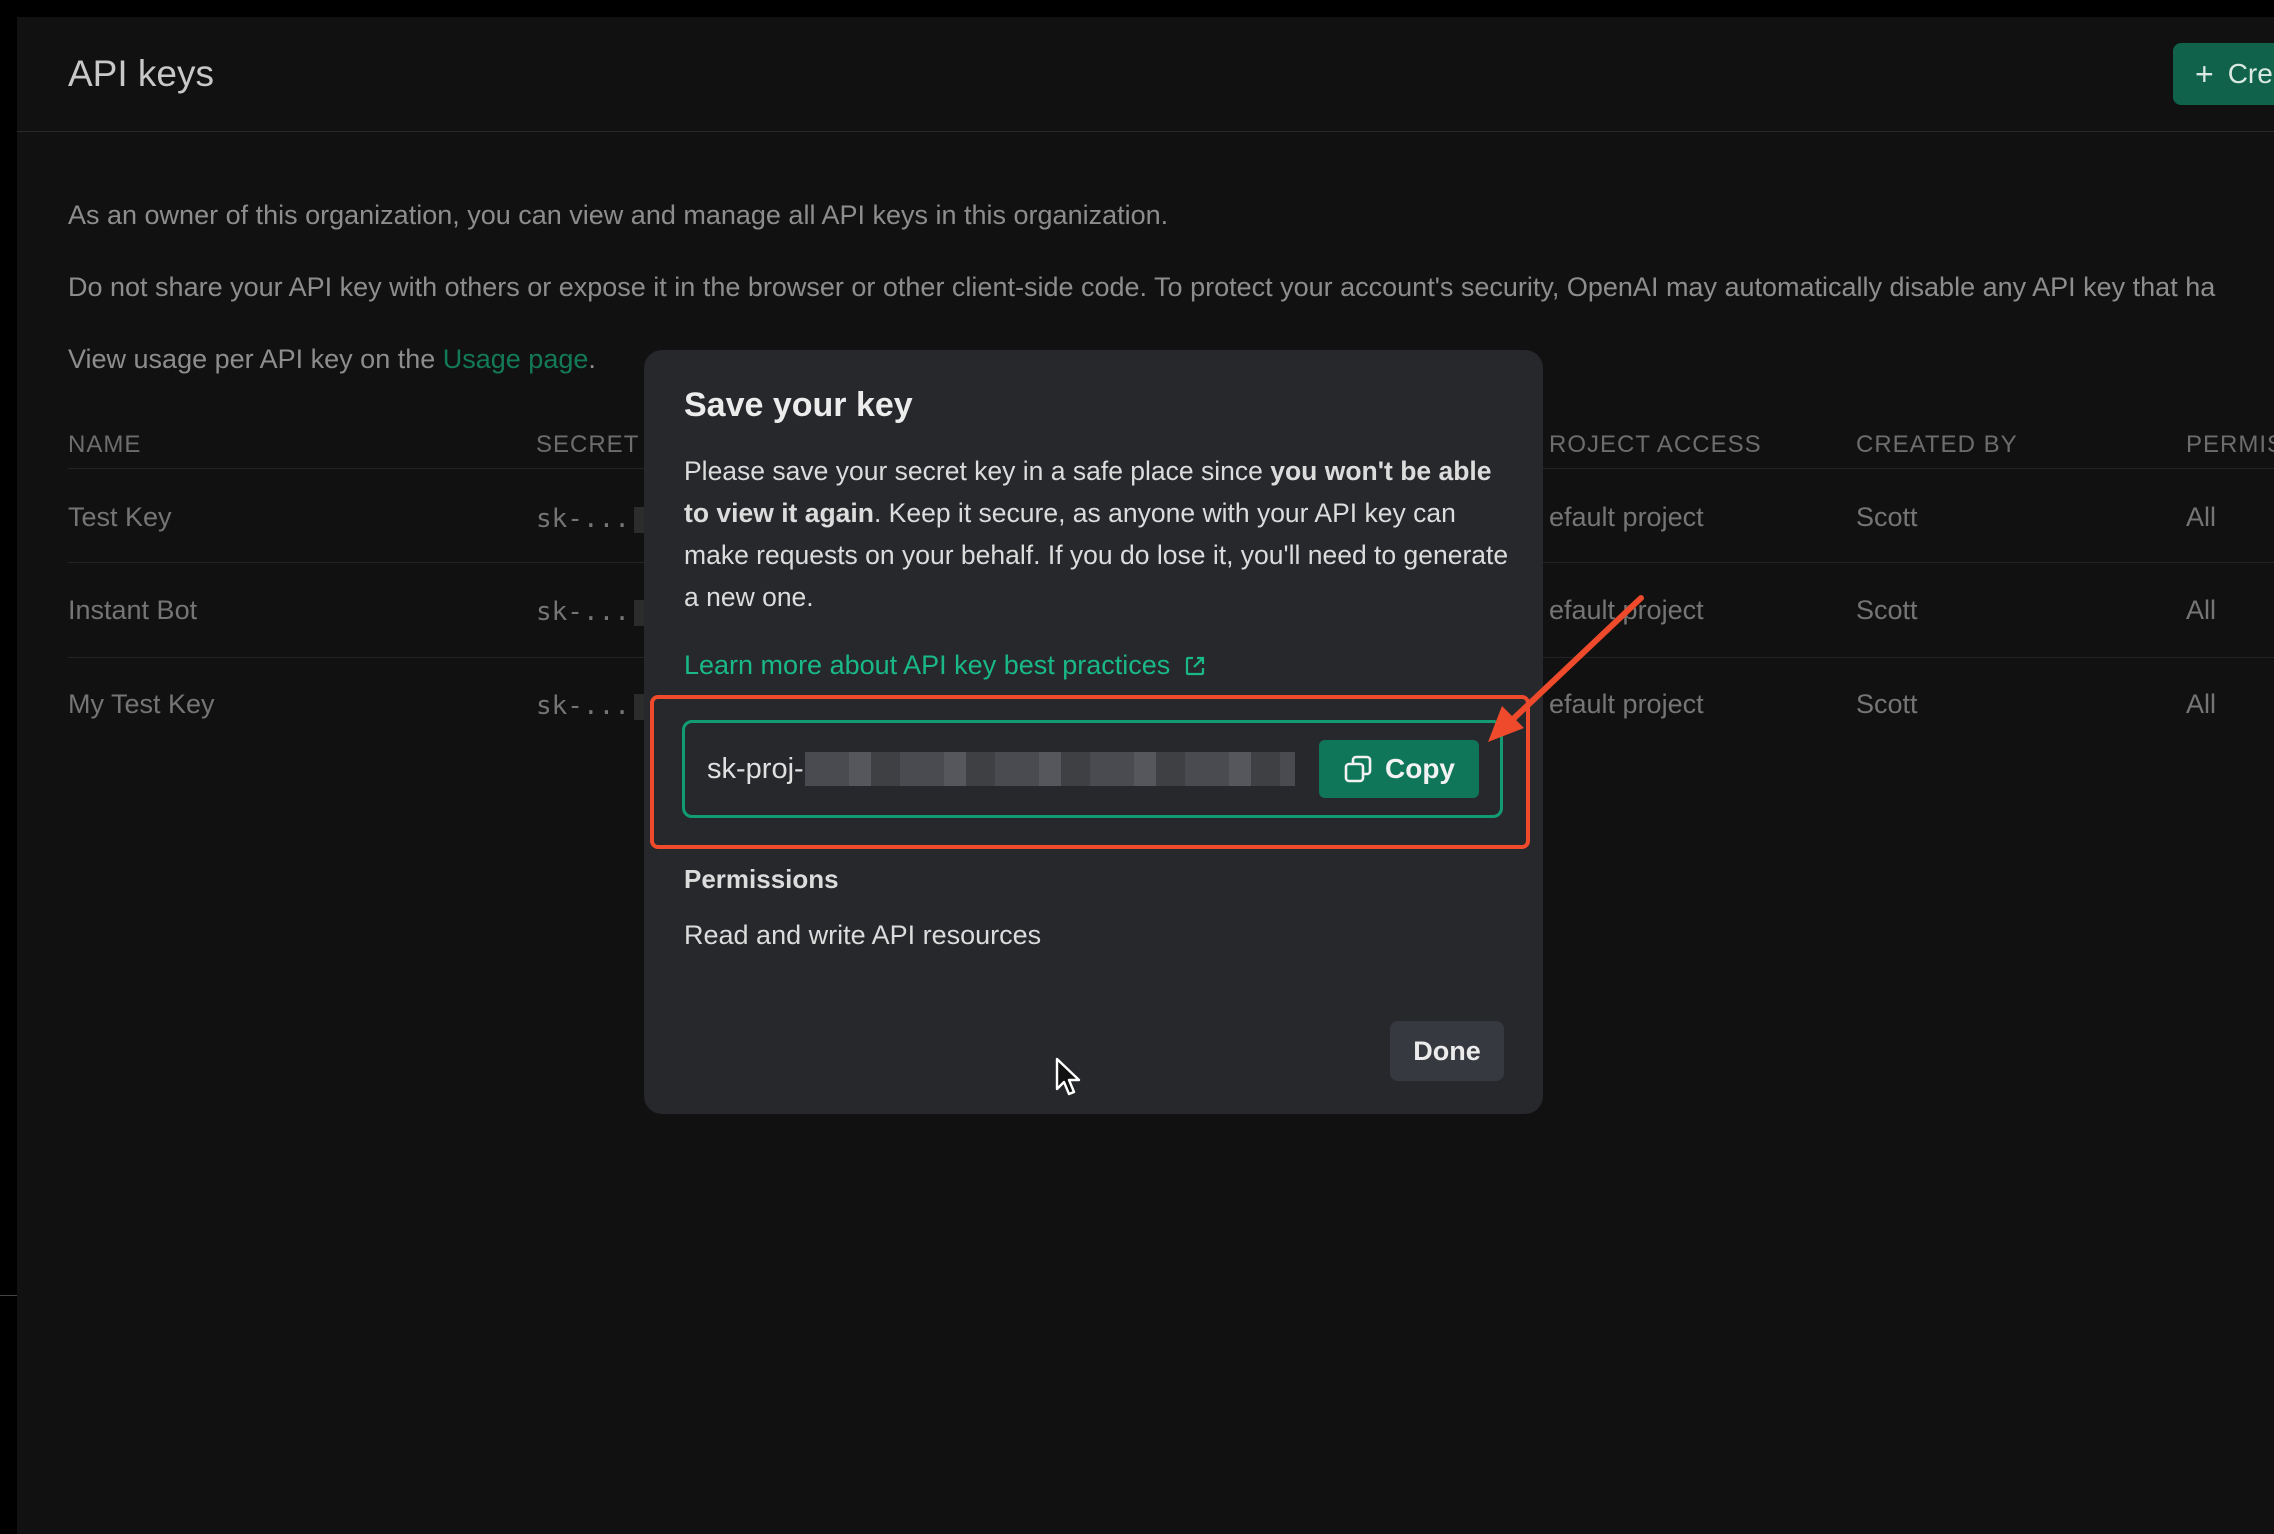 The width and height of the screenshot is (2274, 1534). What do you see at coordinates (2230, 445) in the screenshot?
I see `column-header-permissions: PERMIS` at bounding box center [2230, 445].